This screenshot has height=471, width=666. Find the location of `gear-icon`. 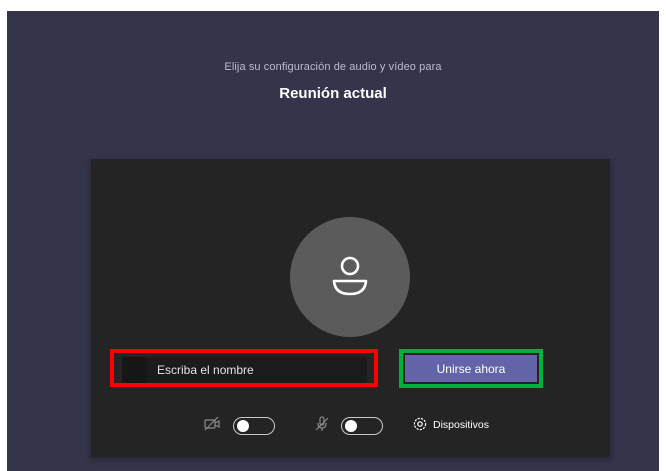

gear-icon is located at coordinates (420, 424).